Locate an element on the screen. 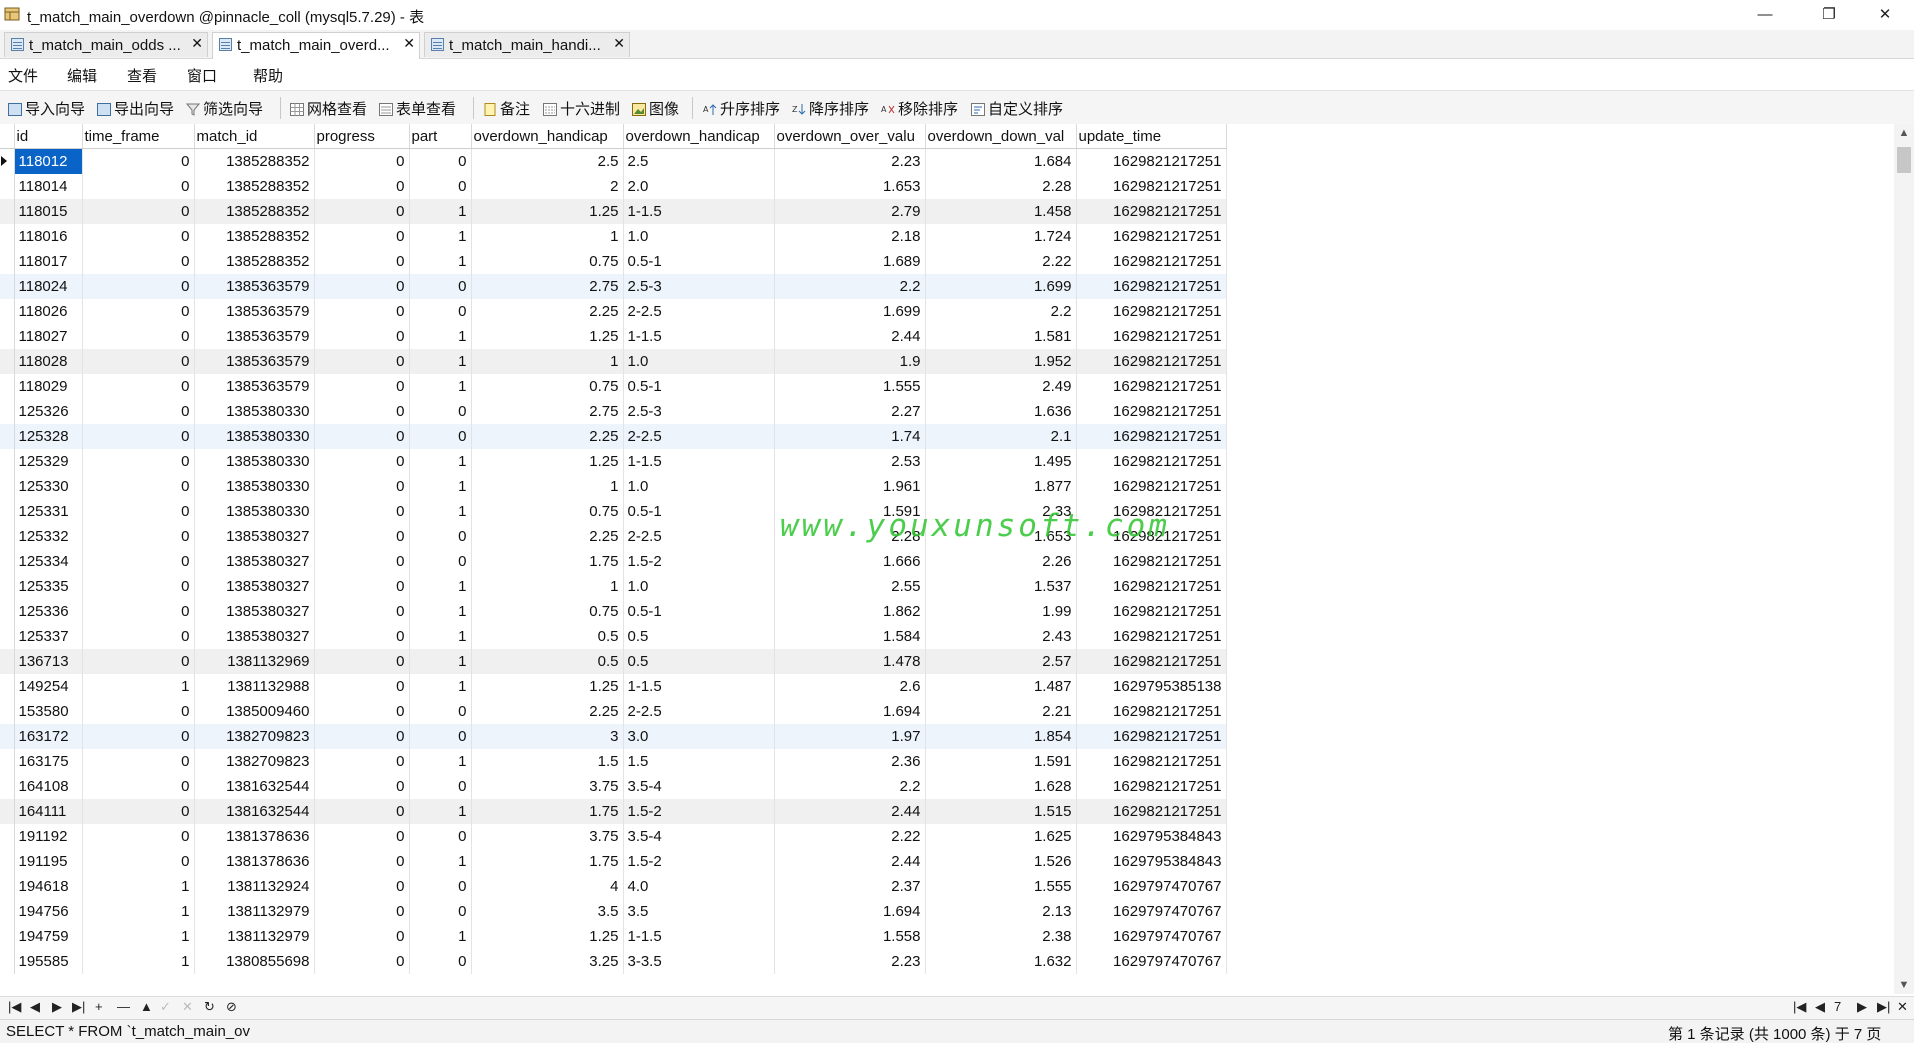 The height and width of the screenshot is (1044, 1914). cell-overdown-down-val: 1.555 is located at coordinates (1001, 886).